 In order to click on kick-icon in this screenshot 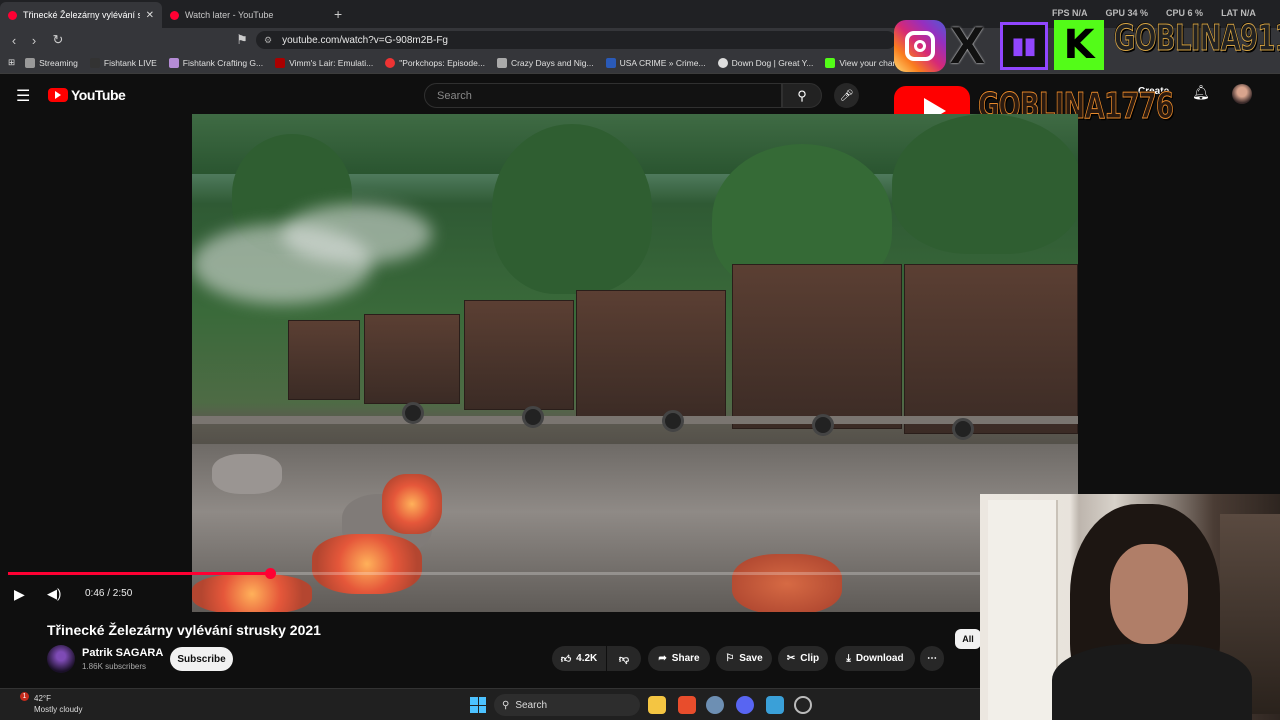, I will do `click(830, 62)`.